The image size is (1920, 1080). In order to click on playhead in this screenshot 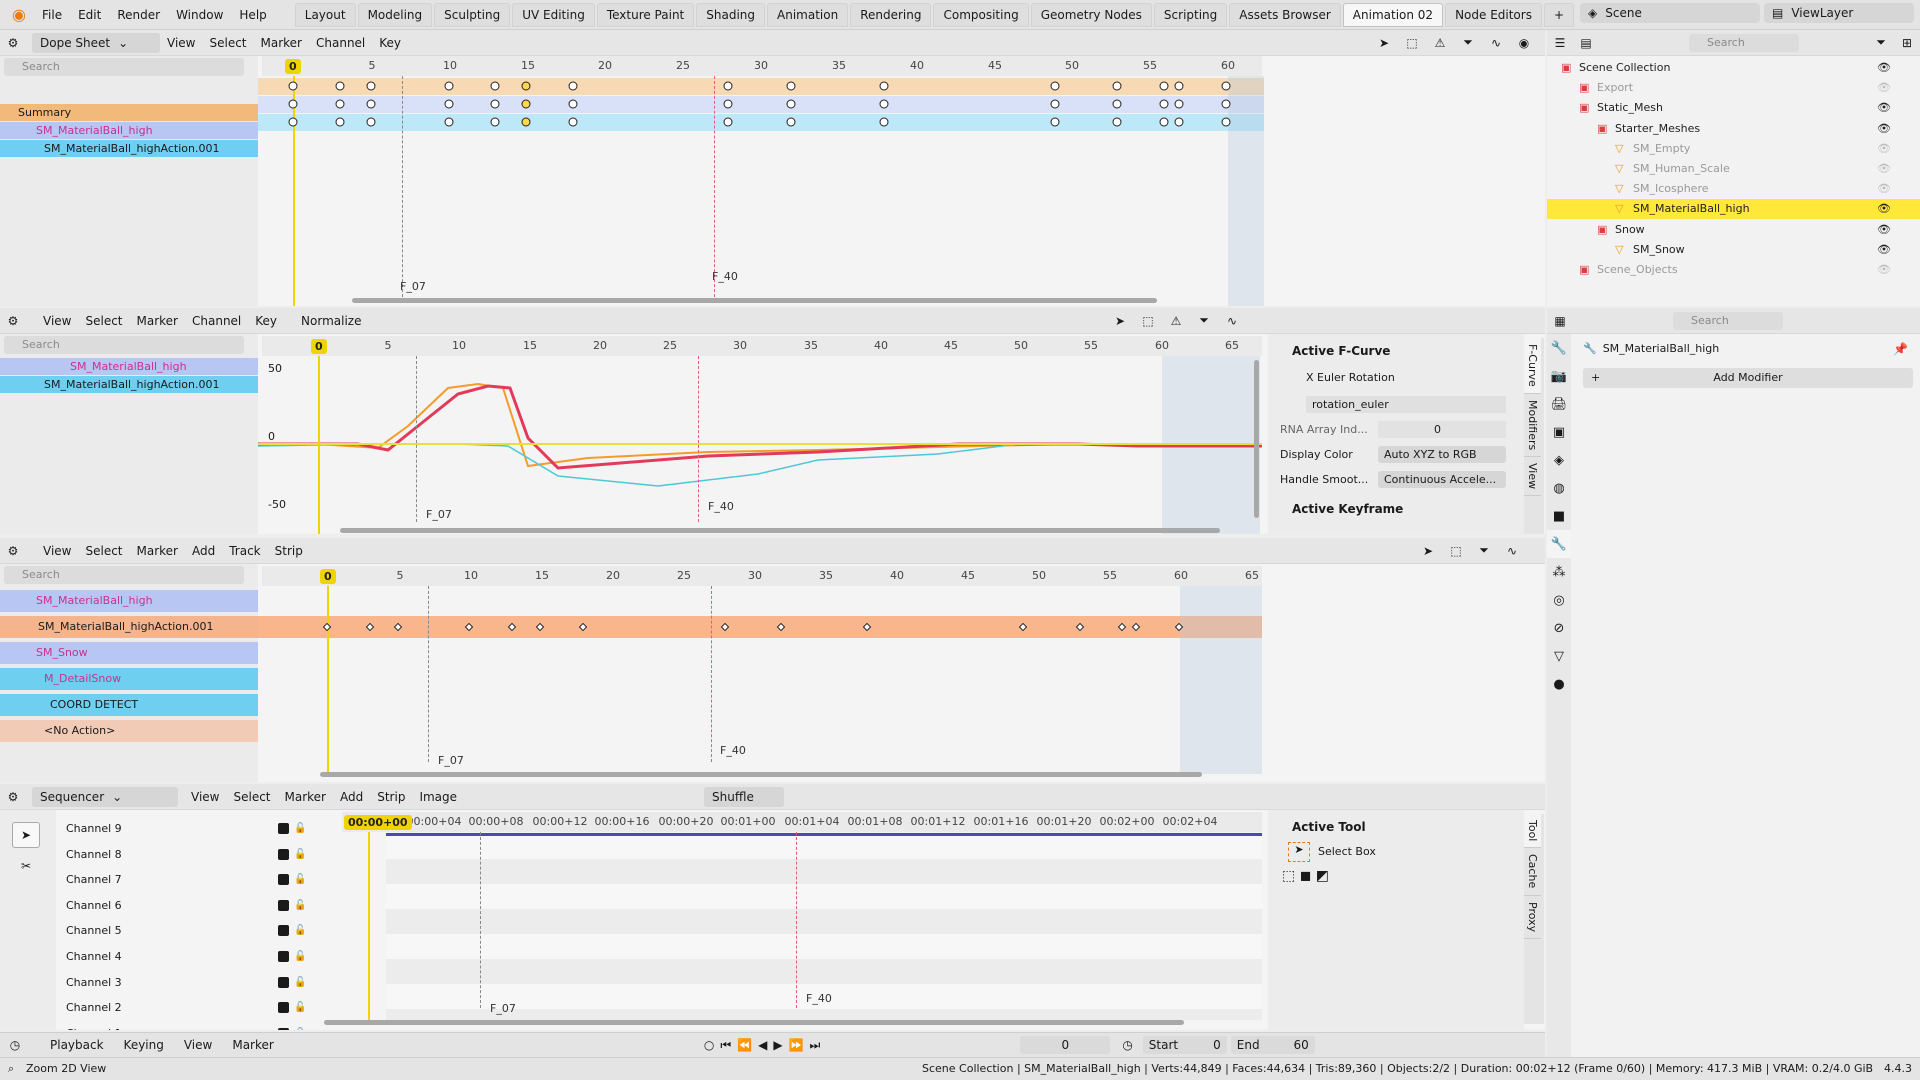, I will do `click(369, 926)`.